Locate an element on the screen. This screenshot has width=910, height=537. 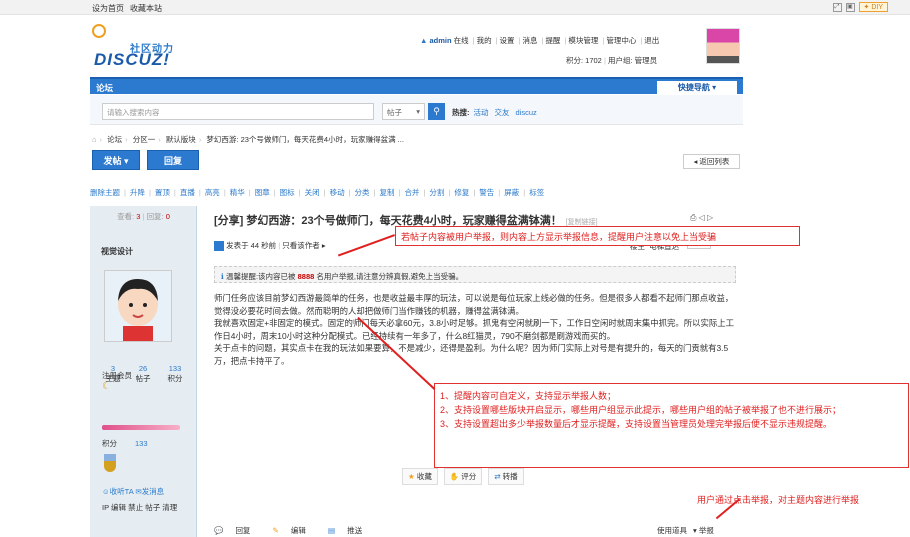
hot-item: 活动 is located at coordinates (481, 112).